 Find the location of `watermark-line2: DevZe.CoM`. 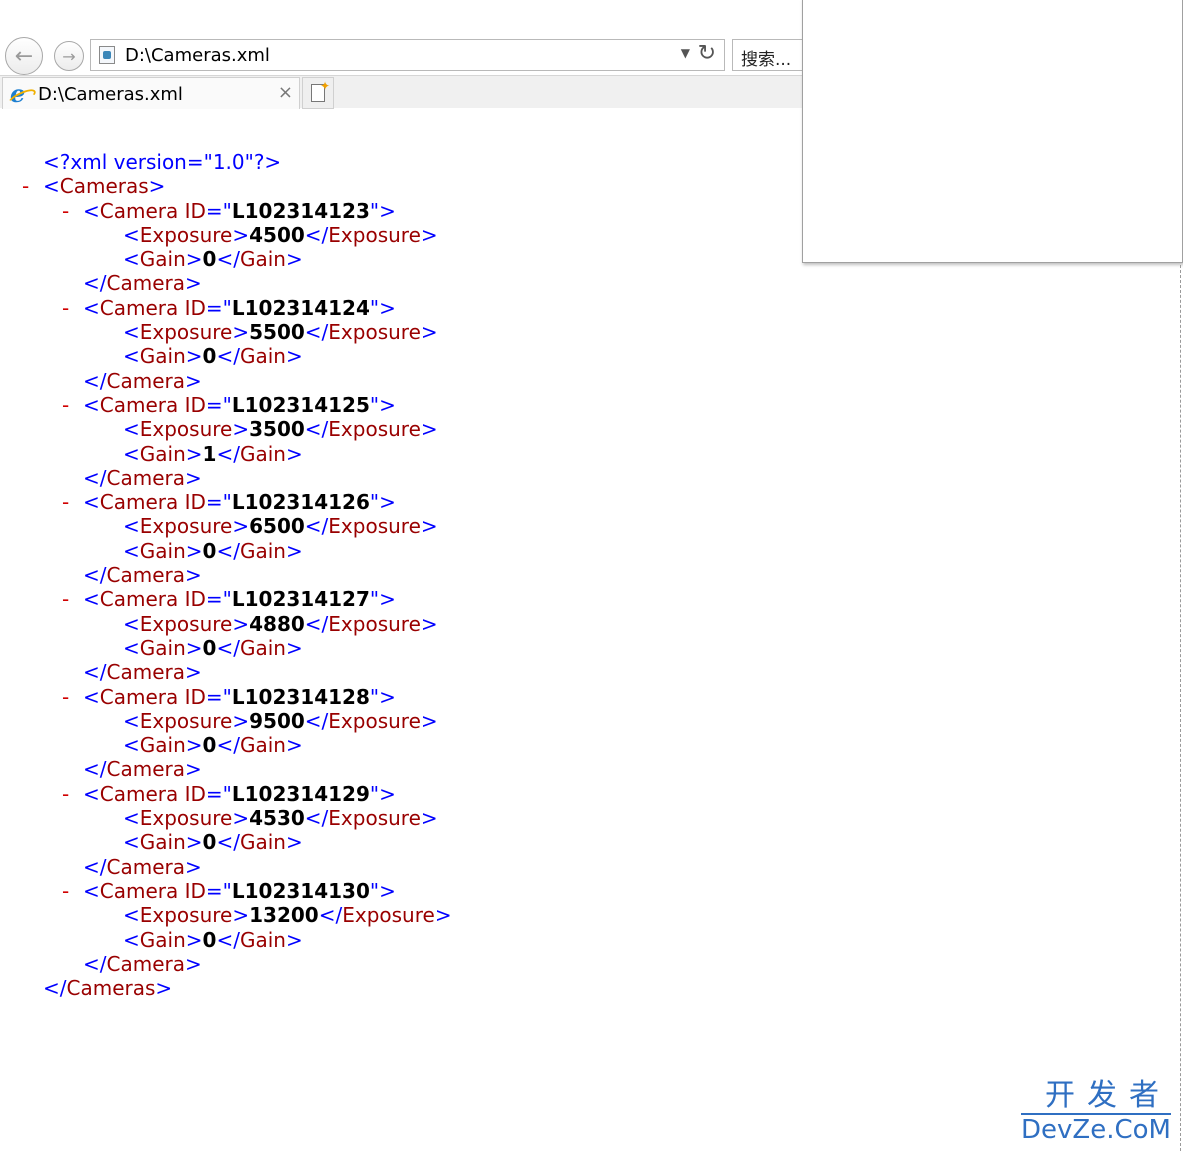

watermark-line2: DevZe.CoM is located at coordinates (1096, 1129).